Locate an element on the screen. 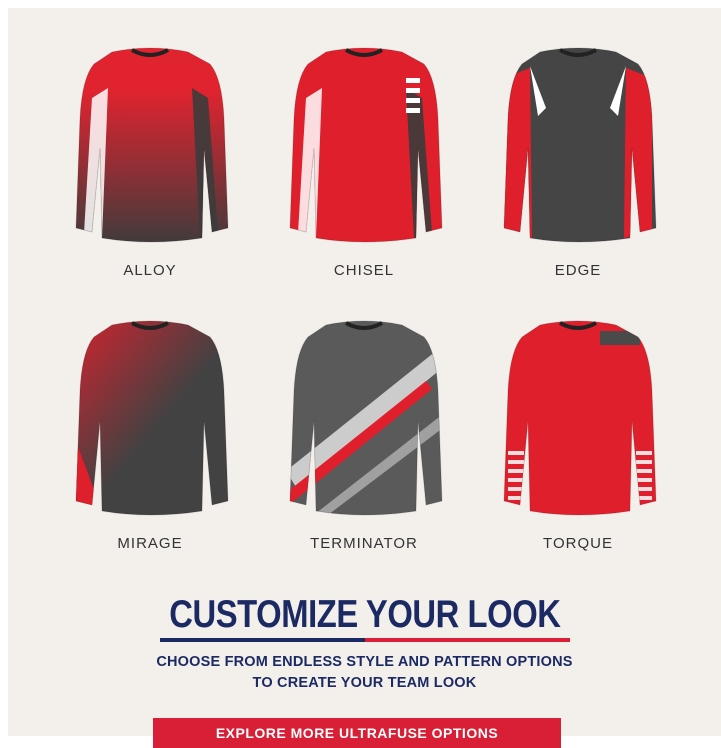  product-label: MIRAGE is located at coordinates (150, 543).